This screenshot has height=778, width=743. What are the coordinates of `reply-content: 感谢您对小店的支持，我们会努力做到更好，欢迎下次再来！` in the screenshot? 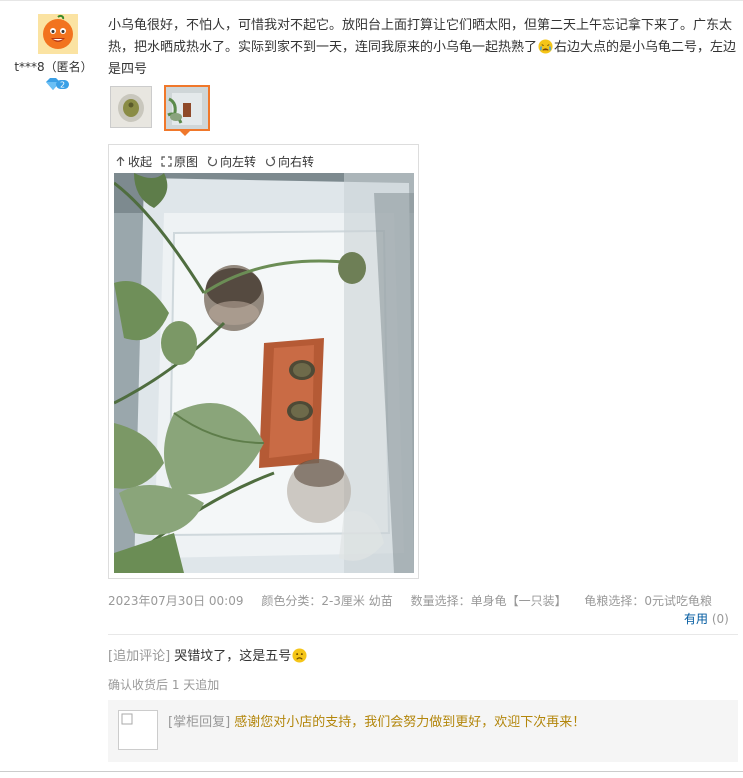 It's located at (410, 722).